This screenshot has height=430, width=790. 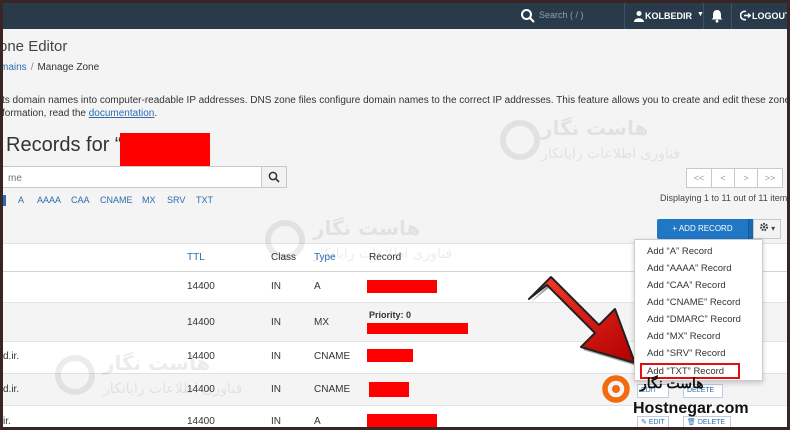 I want to click on watermark-text: فناوری اطلاعات رایانکار, so click(x=610, y=154).